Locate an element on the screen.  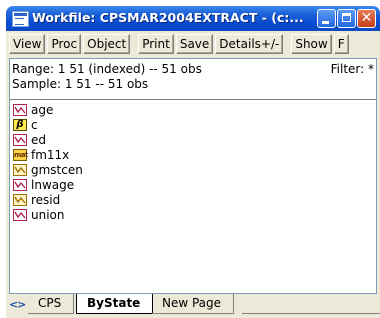
tab-cps: CPS is located at coordinates (51, 304).